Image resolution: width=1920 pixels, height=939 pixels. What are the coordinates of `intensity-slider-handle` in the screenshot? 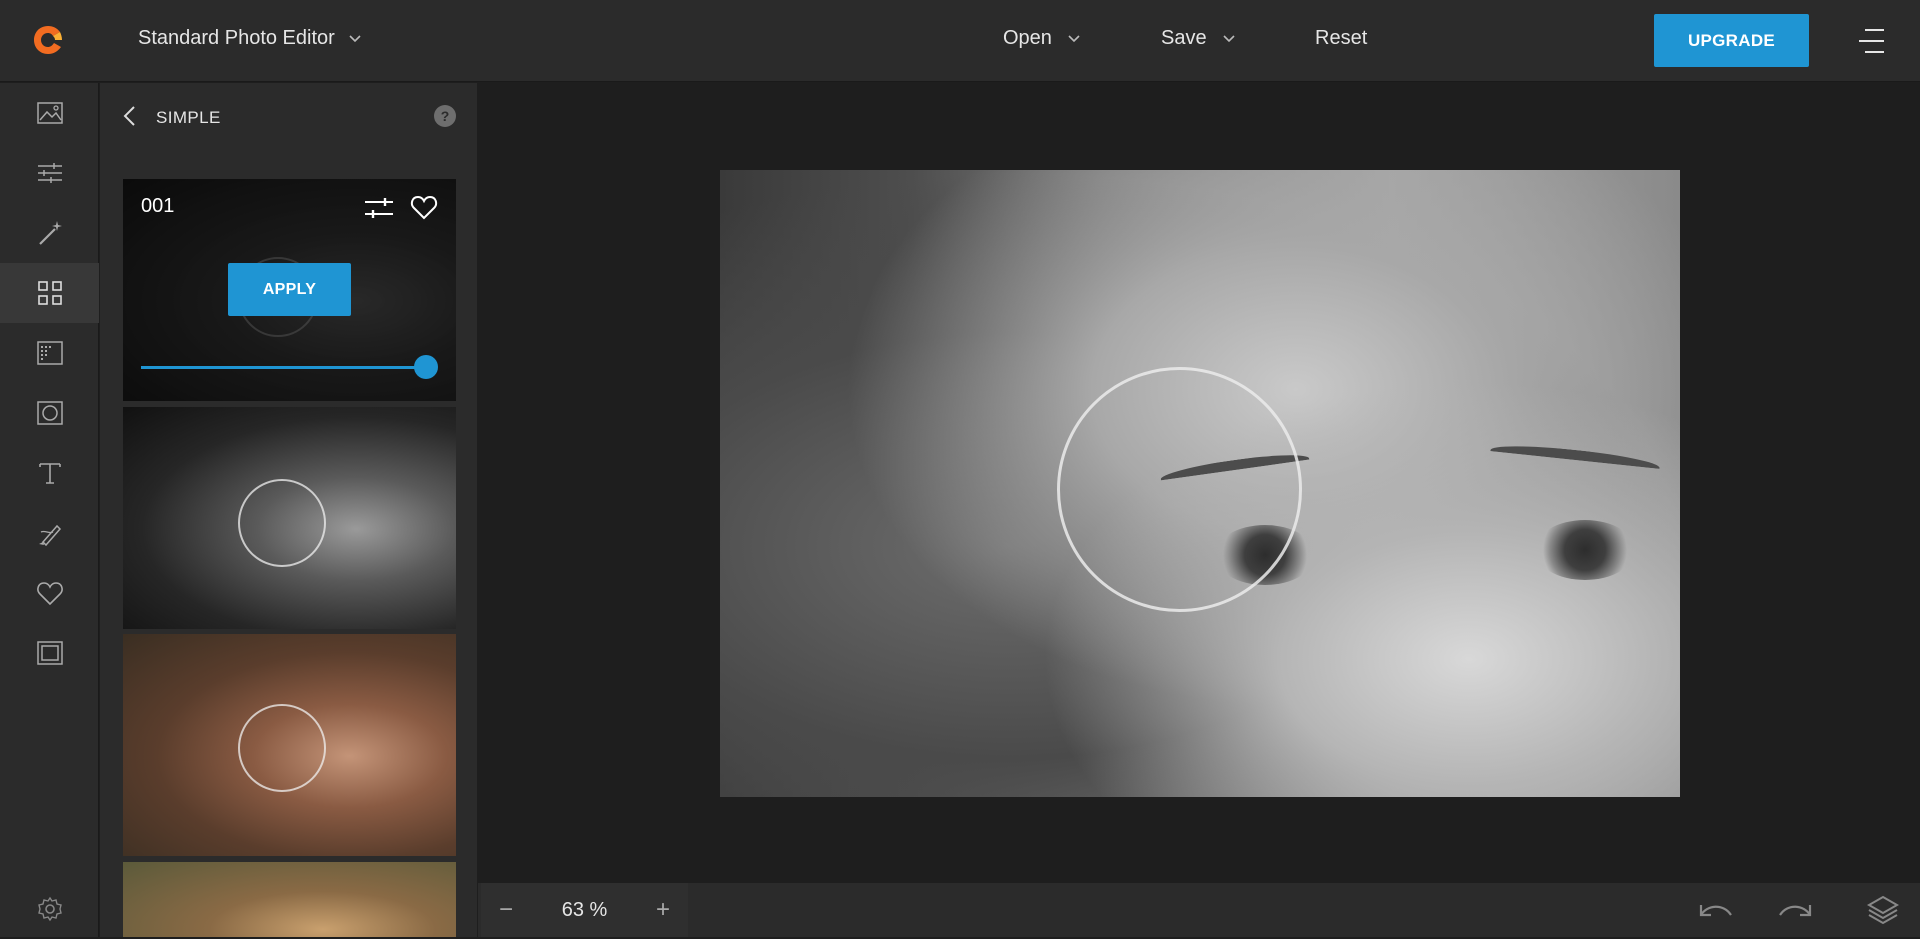 It's located at (426, 367).